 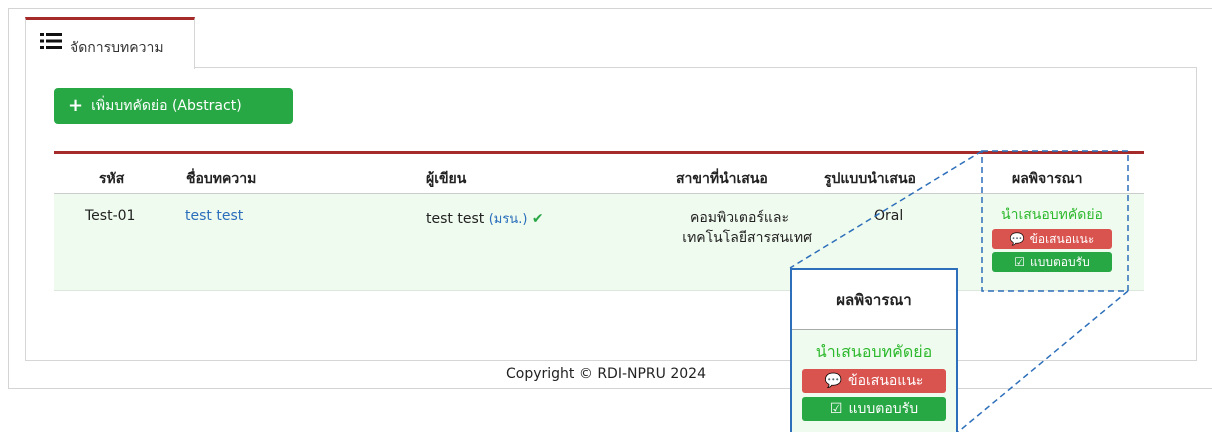 I want to click on zoom-suggestion-button: 💬 ข้อเสนอแนะ, so click(x=874, y=381).